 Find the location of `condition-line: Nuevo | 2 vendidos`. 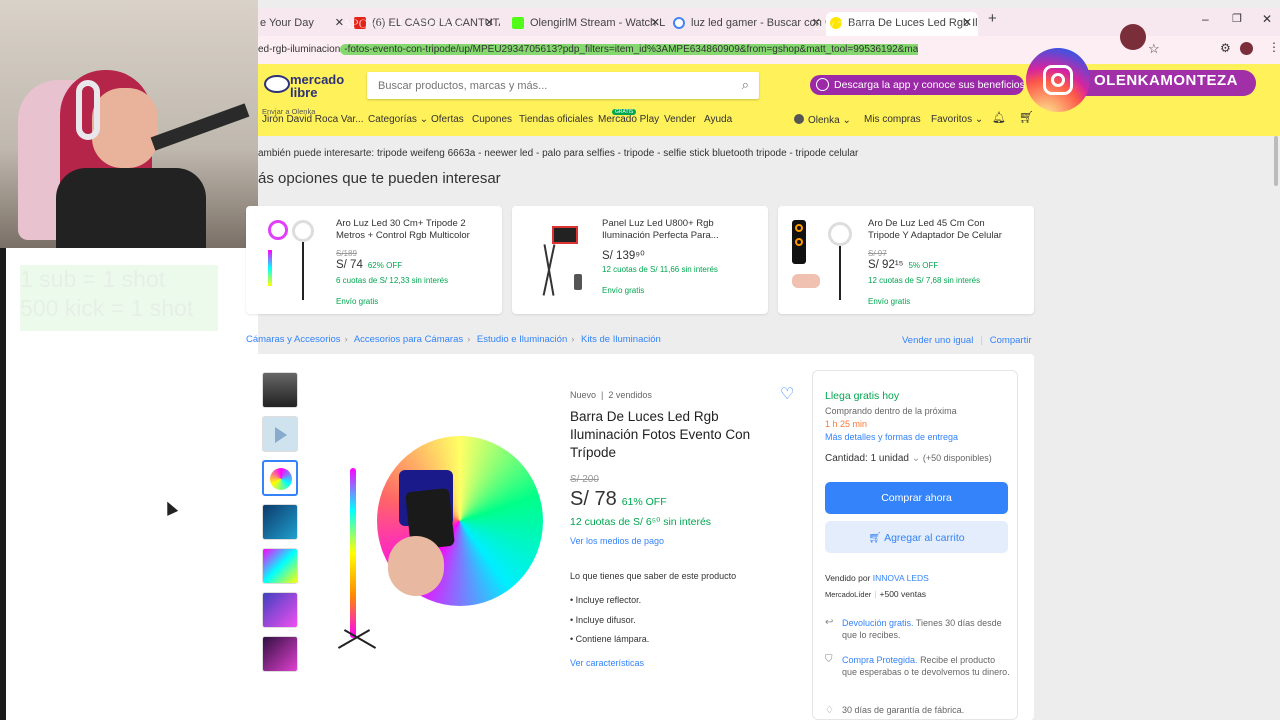

condition-line: Nuevo | 2 vendidos is located at coordinates (611, 395).